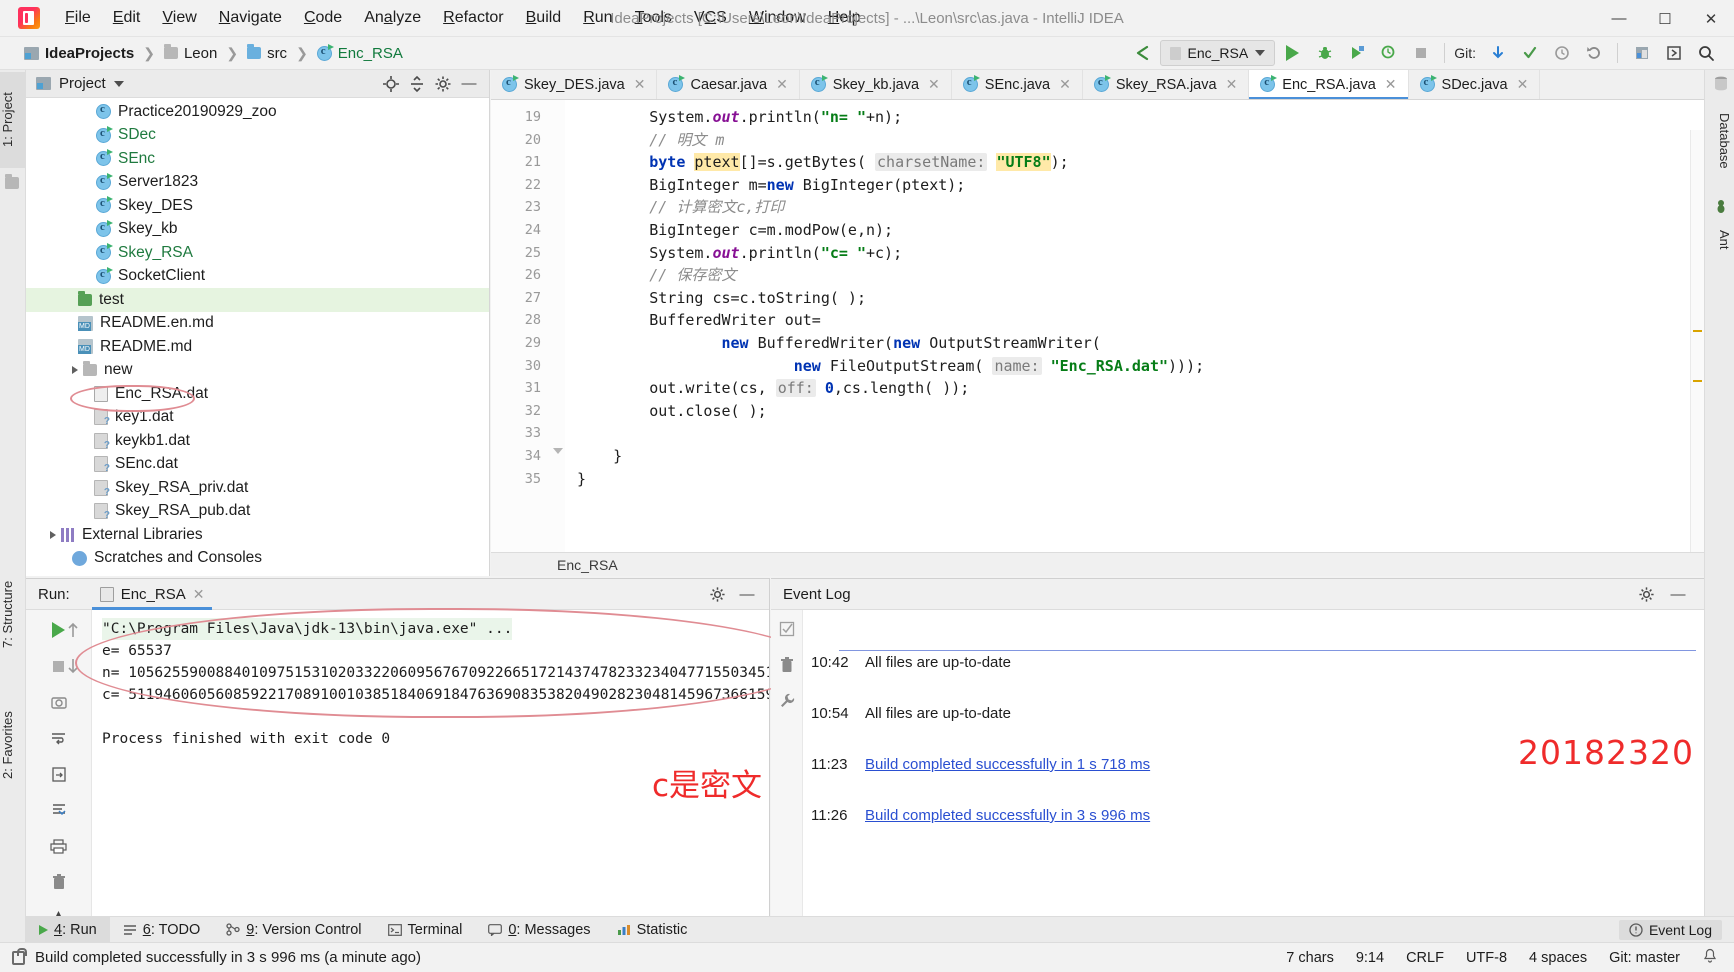  What do you see at coordinates (179, 18) in the screenshot?
I see `menu-view: View` at bounding box center [179, 18].